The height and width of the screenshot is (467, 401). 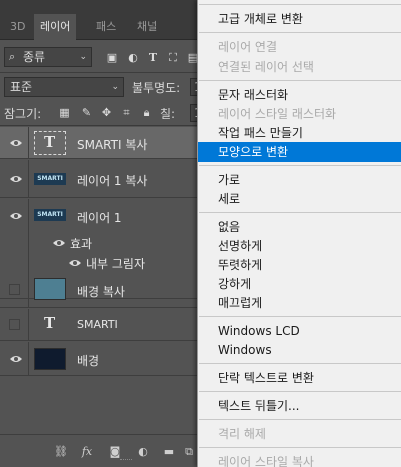 What do you see at coordinates (299, 227) in the screenshot?
I see `menu-item-antialias-none: 없음` at bounding box center [299, 227].